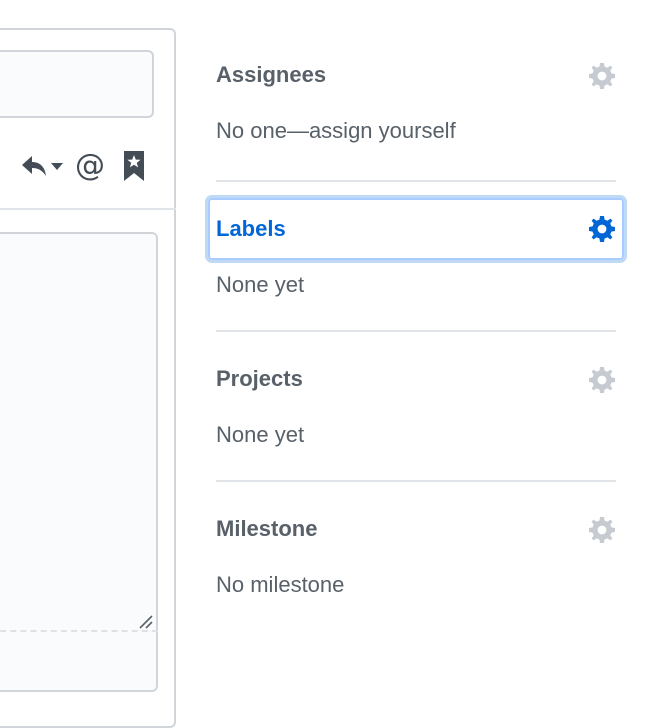  I want to click on milestone-value: No milestone, so click(280, 585).